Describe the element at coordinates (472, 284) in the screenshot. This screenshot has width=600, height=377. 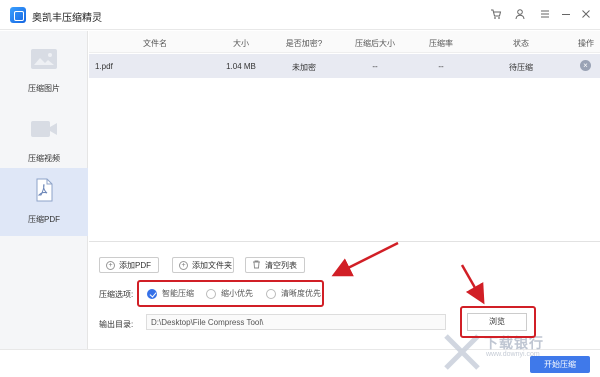
I see `arrow-to-browse` at that location.